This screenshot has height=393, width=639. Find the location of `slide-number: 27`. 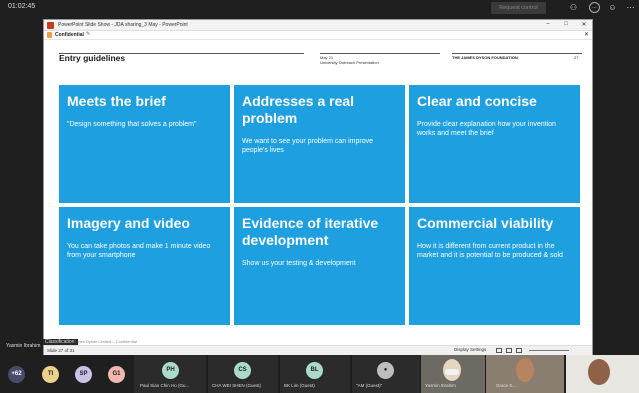

slide-number: 27 is located at coordinates (576, 57).